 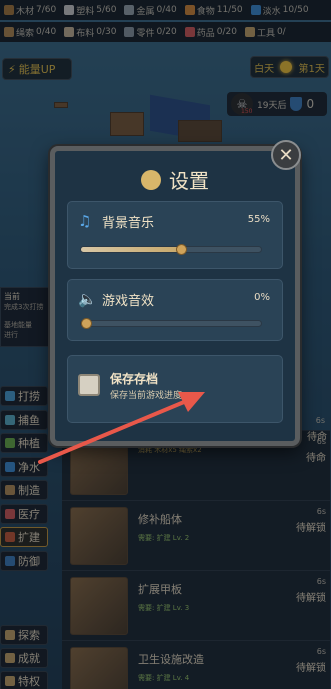 I want to click on save-subtitle: 保存当前游戏进度, so click(x=146, y=396).